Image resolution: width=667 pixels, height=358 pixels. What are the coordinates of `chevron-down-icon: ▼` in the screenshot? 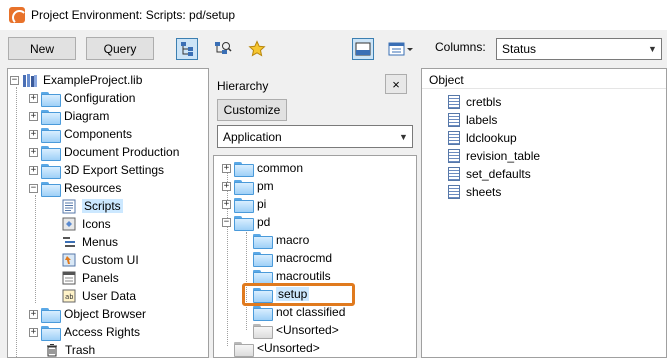 It's located at (652, 49).